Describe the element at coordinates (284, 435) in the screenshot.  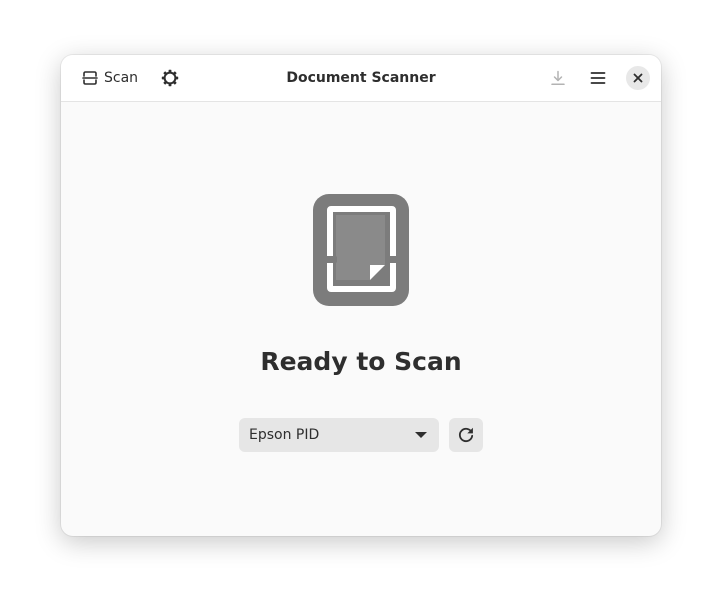
I see `selected-device-label: Epson PID` at that location.